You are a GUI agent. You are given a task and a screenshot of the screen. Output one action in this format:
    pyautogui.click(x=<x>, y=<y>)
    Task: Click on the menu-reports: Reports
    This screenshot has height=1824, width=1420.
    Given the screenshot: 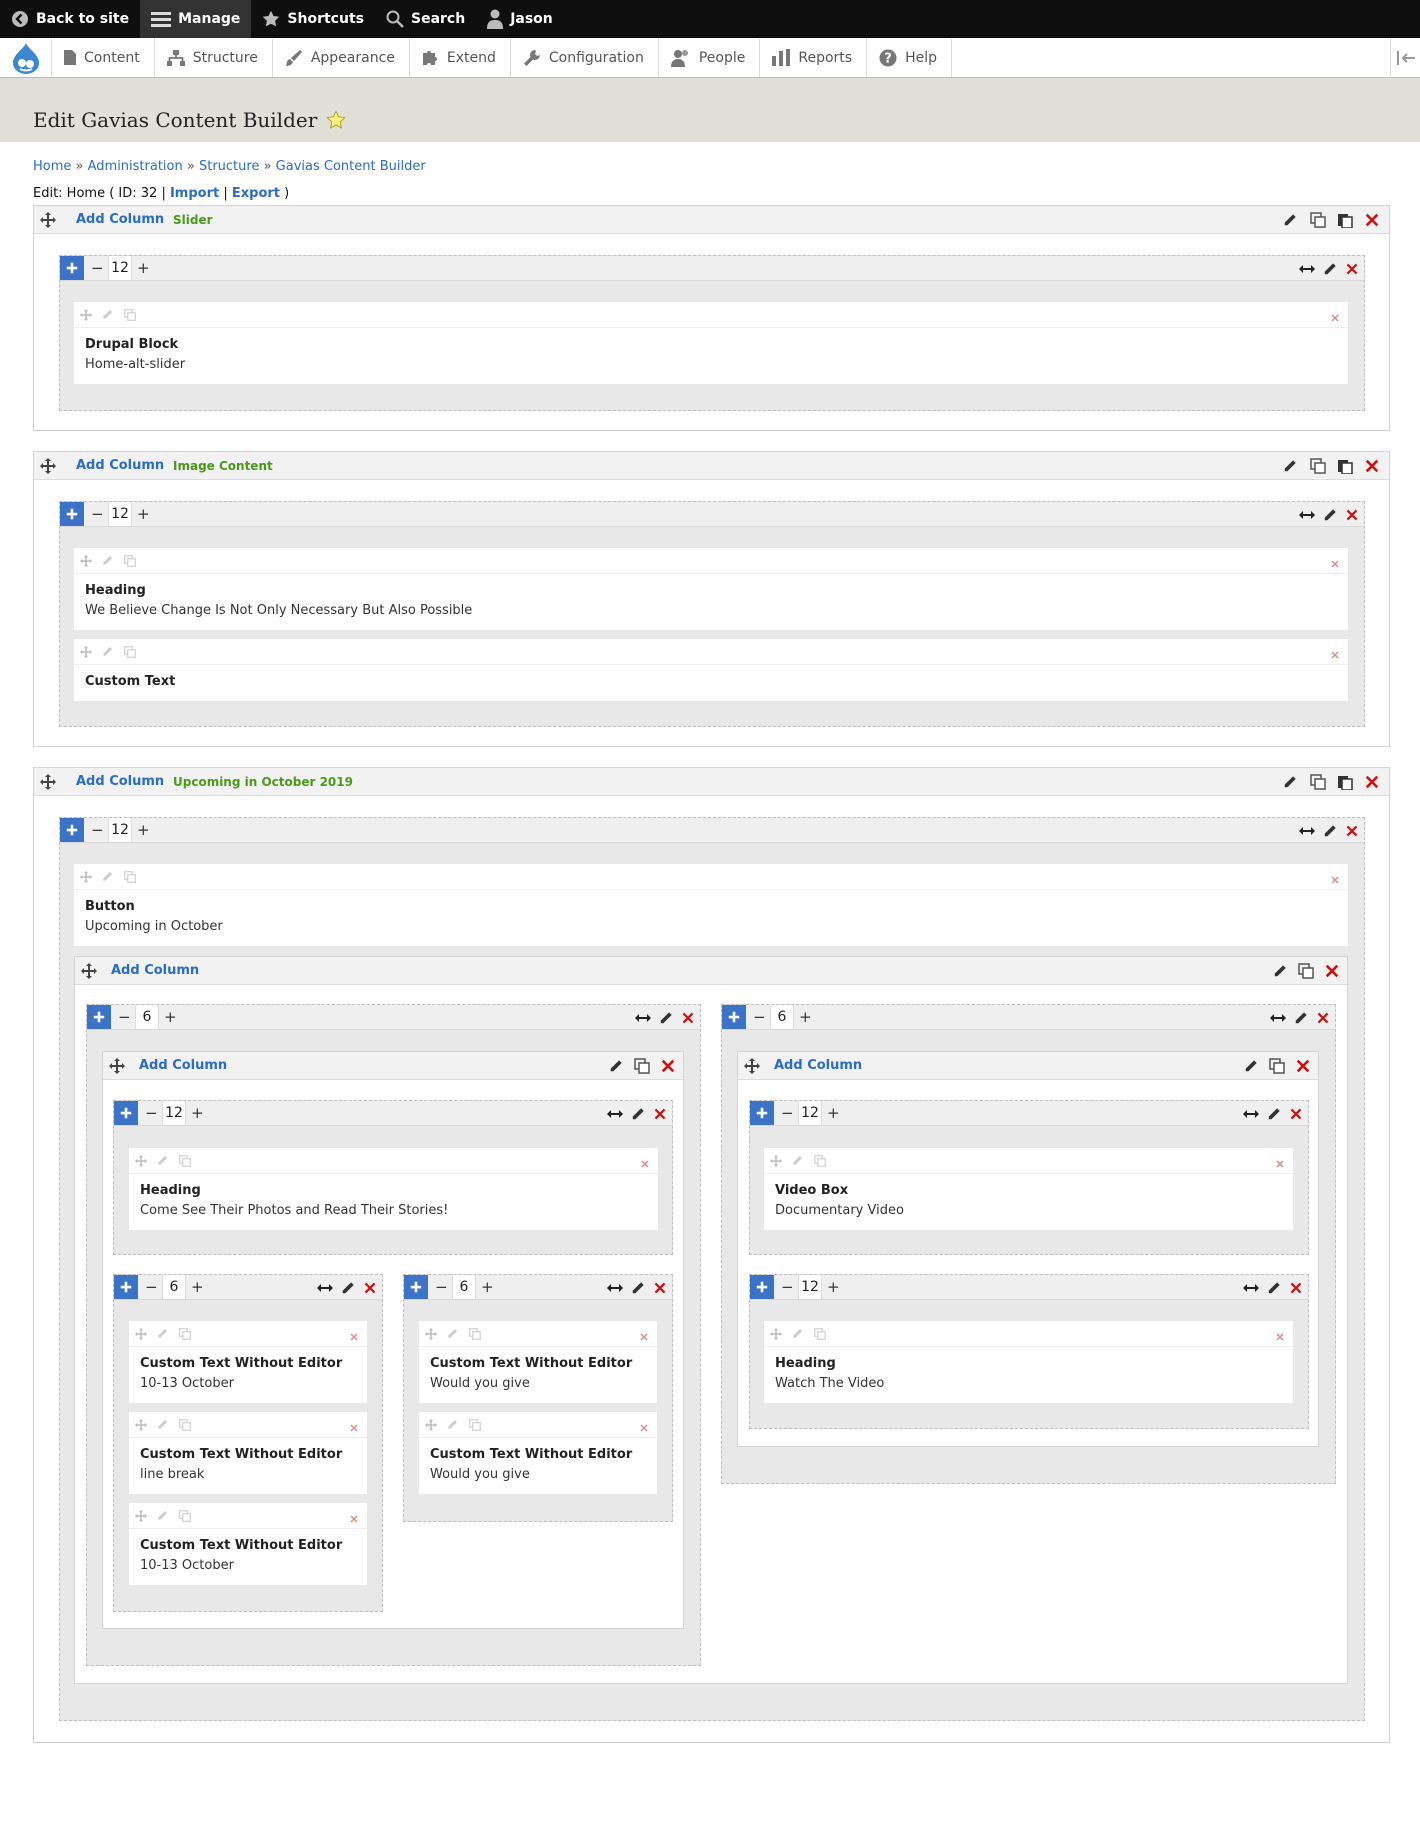 What is the action you would take?
    pyautogui.click(x=814, y=57)
    